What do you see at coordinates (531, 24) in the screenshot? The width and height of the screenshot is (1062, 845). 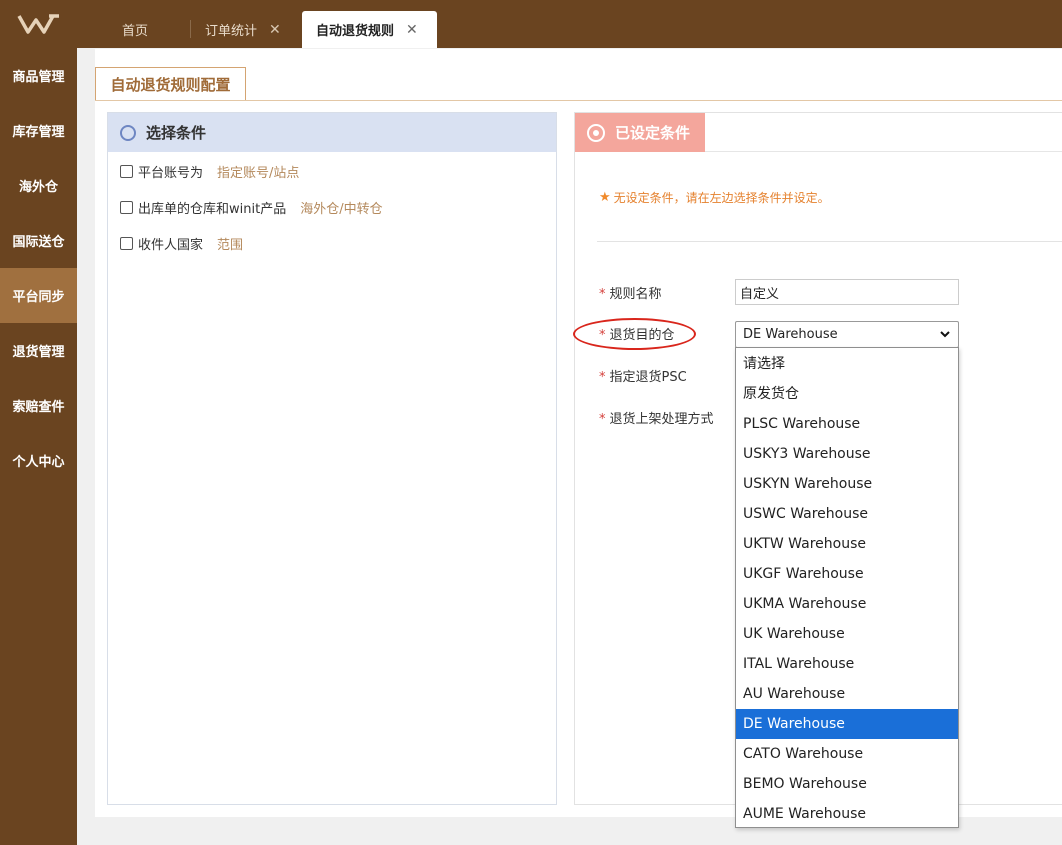 I see `top-bar: 首页 订单统计 ✕ 自动退货规则 ✕` at bounding box center [531, 24].